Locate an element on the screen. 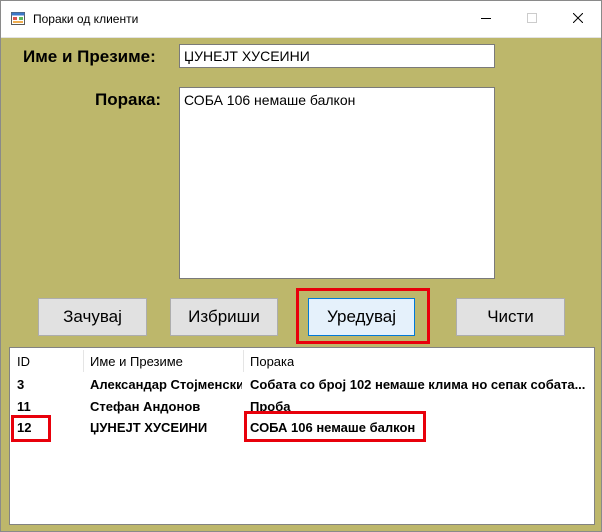 The width and height of the screenshot is (602, 532). title-bar: Пораки од клиенти is located at coordinates (301, 19).